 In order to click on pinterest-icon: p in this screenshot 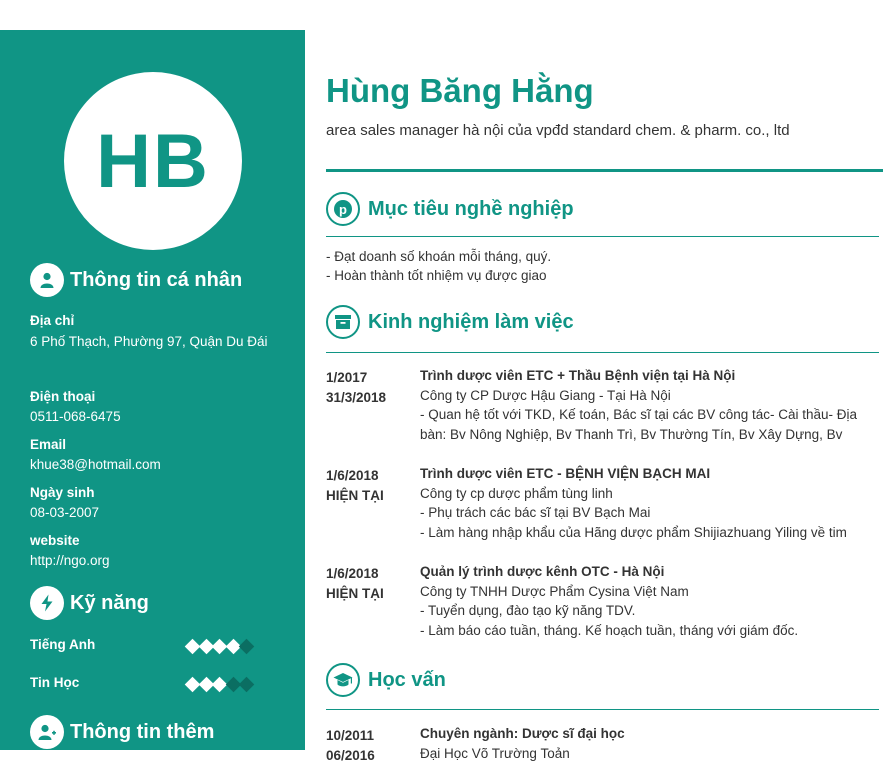, I will do `click(343, 209)`.